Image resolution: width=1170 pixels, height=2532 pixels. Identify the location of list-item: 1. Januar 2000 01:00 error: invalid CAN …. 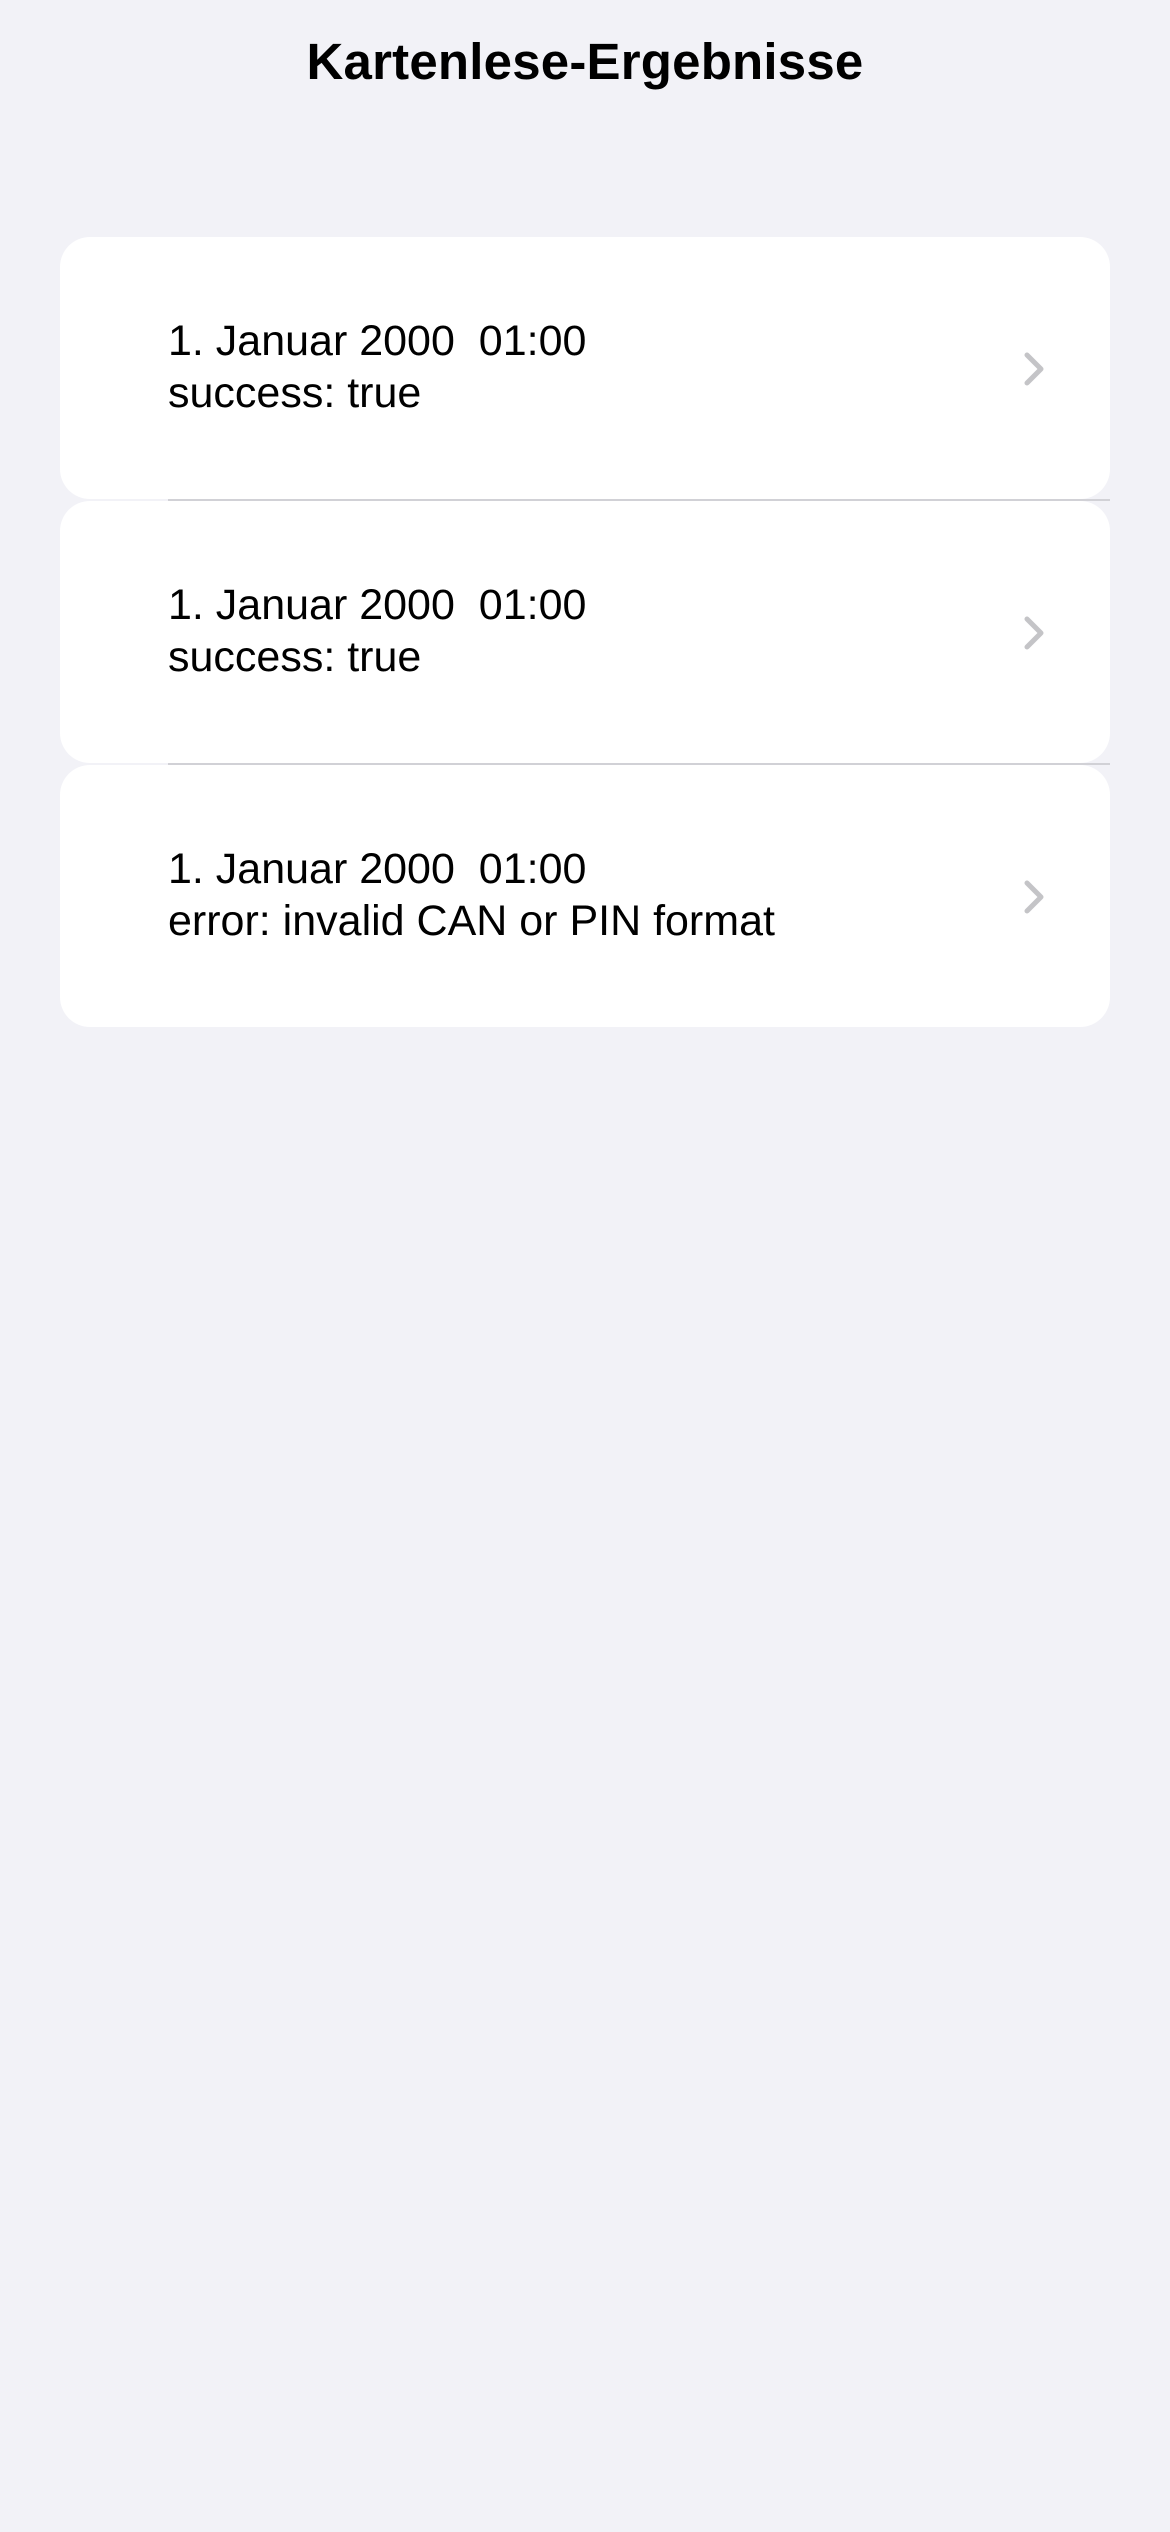
(585, 896).